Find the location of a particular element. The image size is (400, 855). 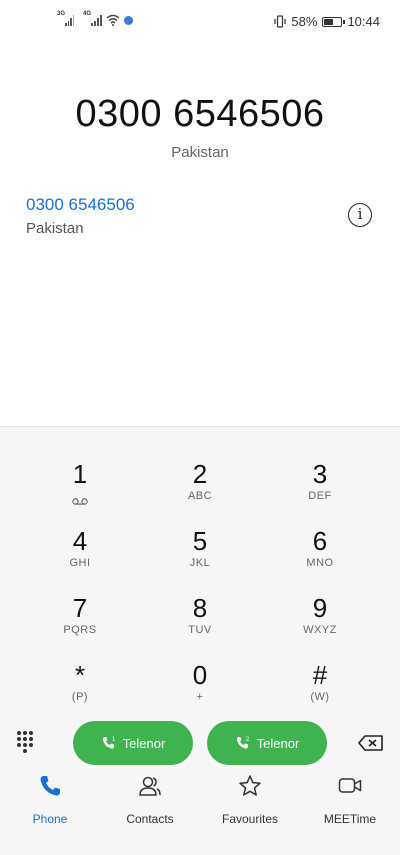

dialpad-key-9: 9 WXYZ is located at coordinates (320, 620).